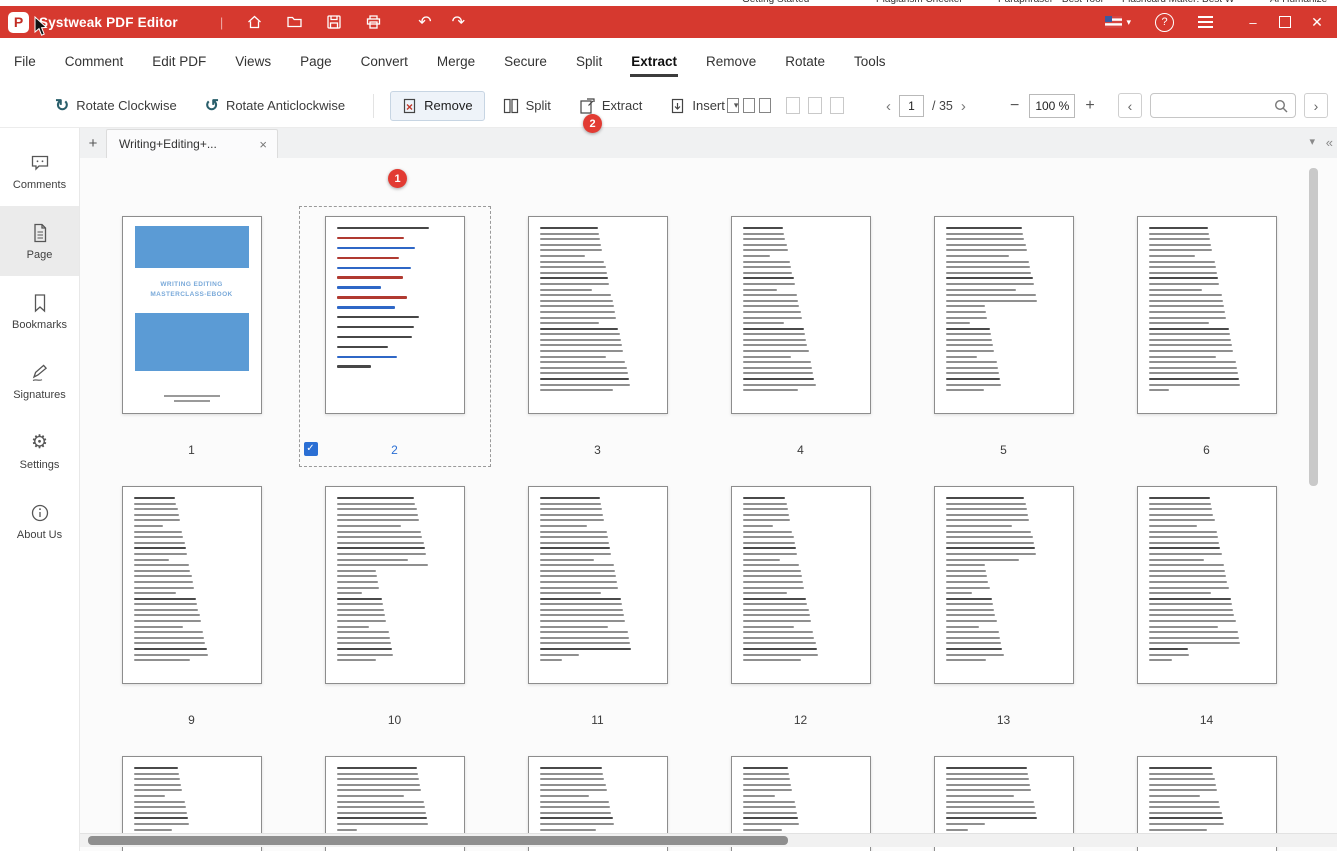  Describe the element at coordinates (424, 22) in the screenshot. I see `undo-icon: ↶` at that location.